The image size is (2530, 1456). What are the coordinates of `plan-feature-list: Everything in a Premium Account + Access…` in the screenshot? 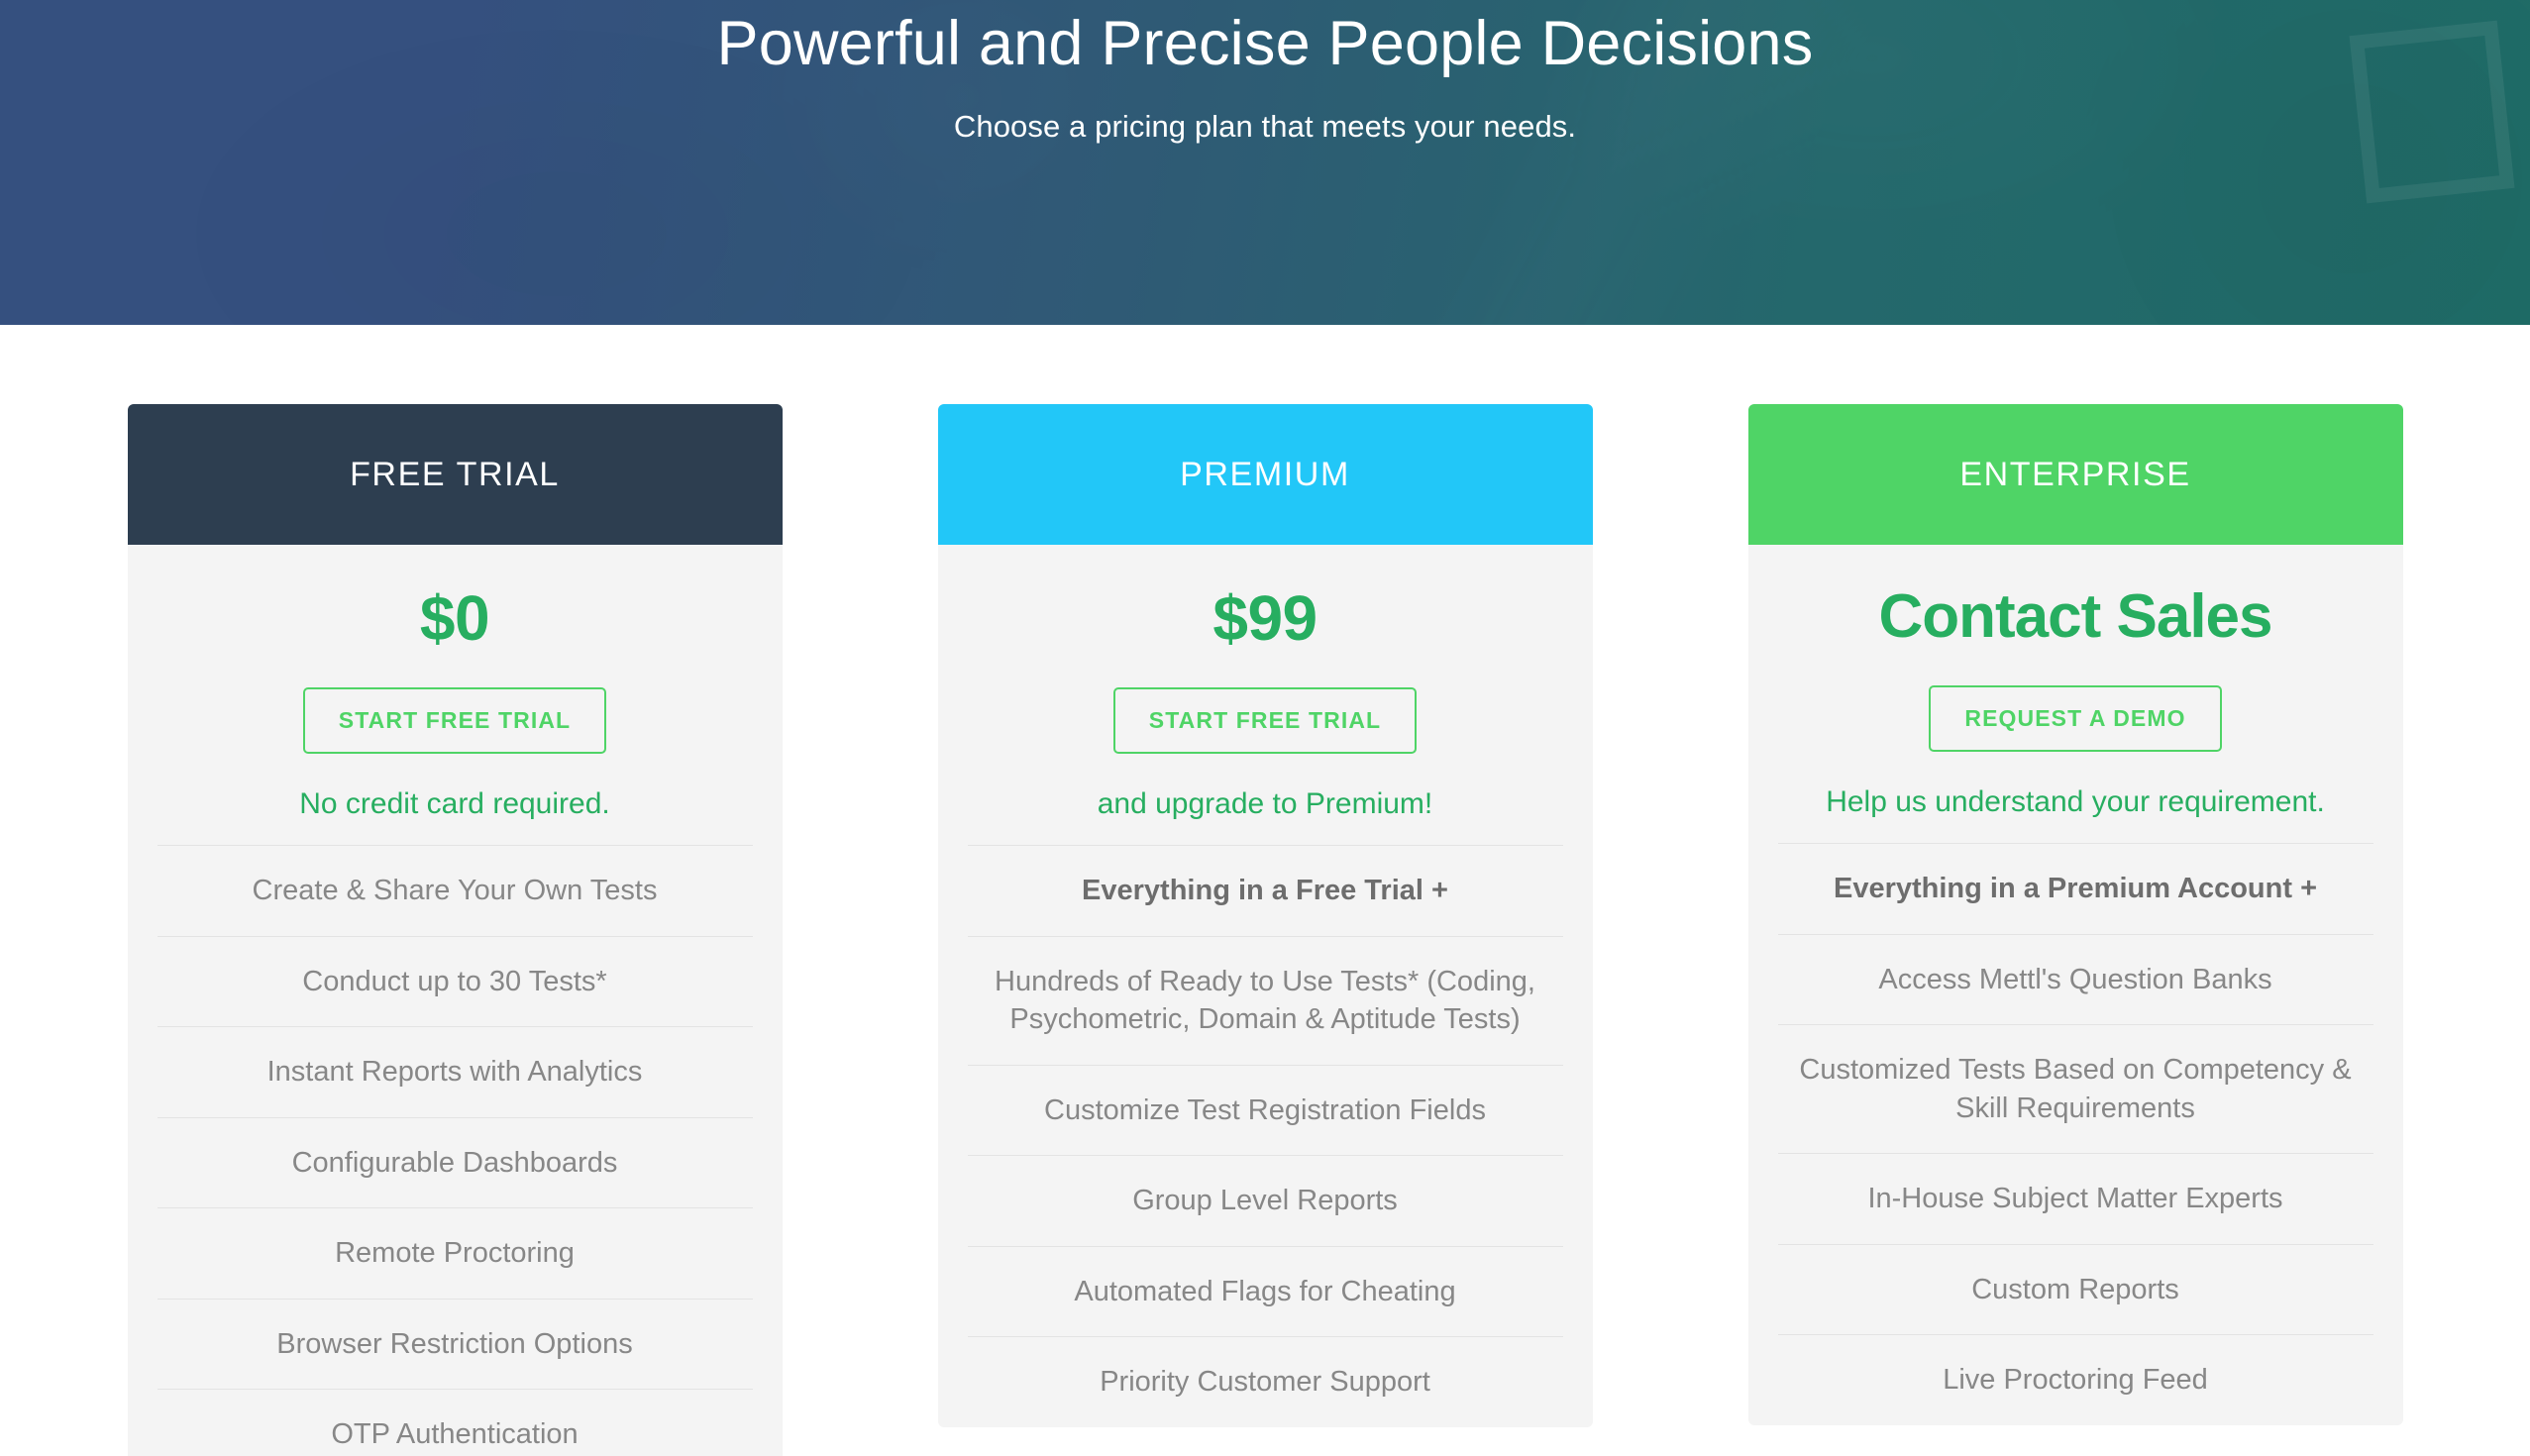 It's located at (2075, 1134).